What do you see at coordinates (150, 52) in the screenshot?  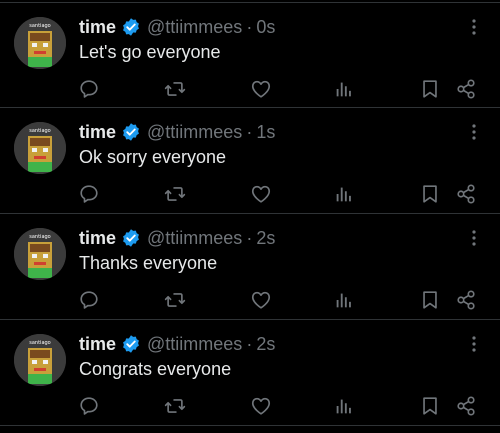 I see `tweet-text: Let's go everyone` at bounding box center [150, 52].